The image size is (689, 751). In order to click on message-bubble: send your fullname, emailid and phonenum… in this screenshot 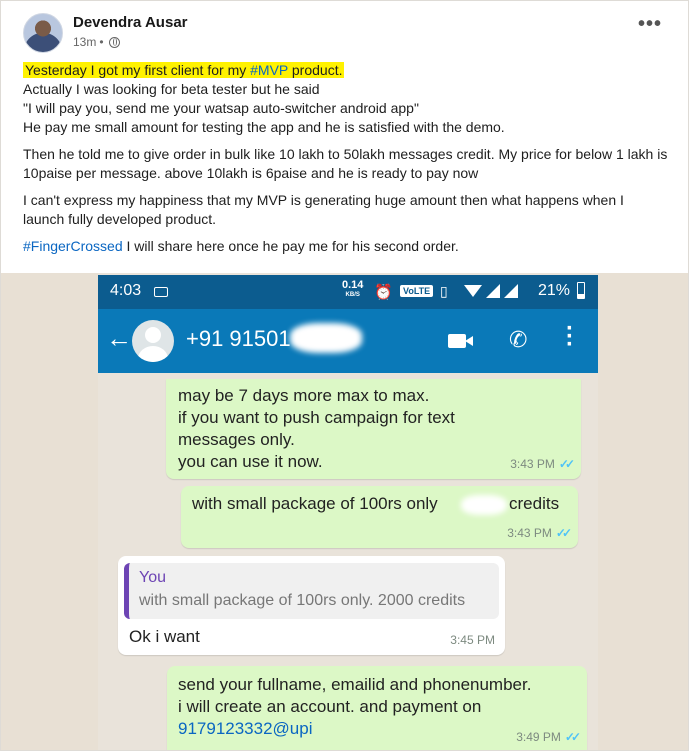, I will do `click(377, 708)`.